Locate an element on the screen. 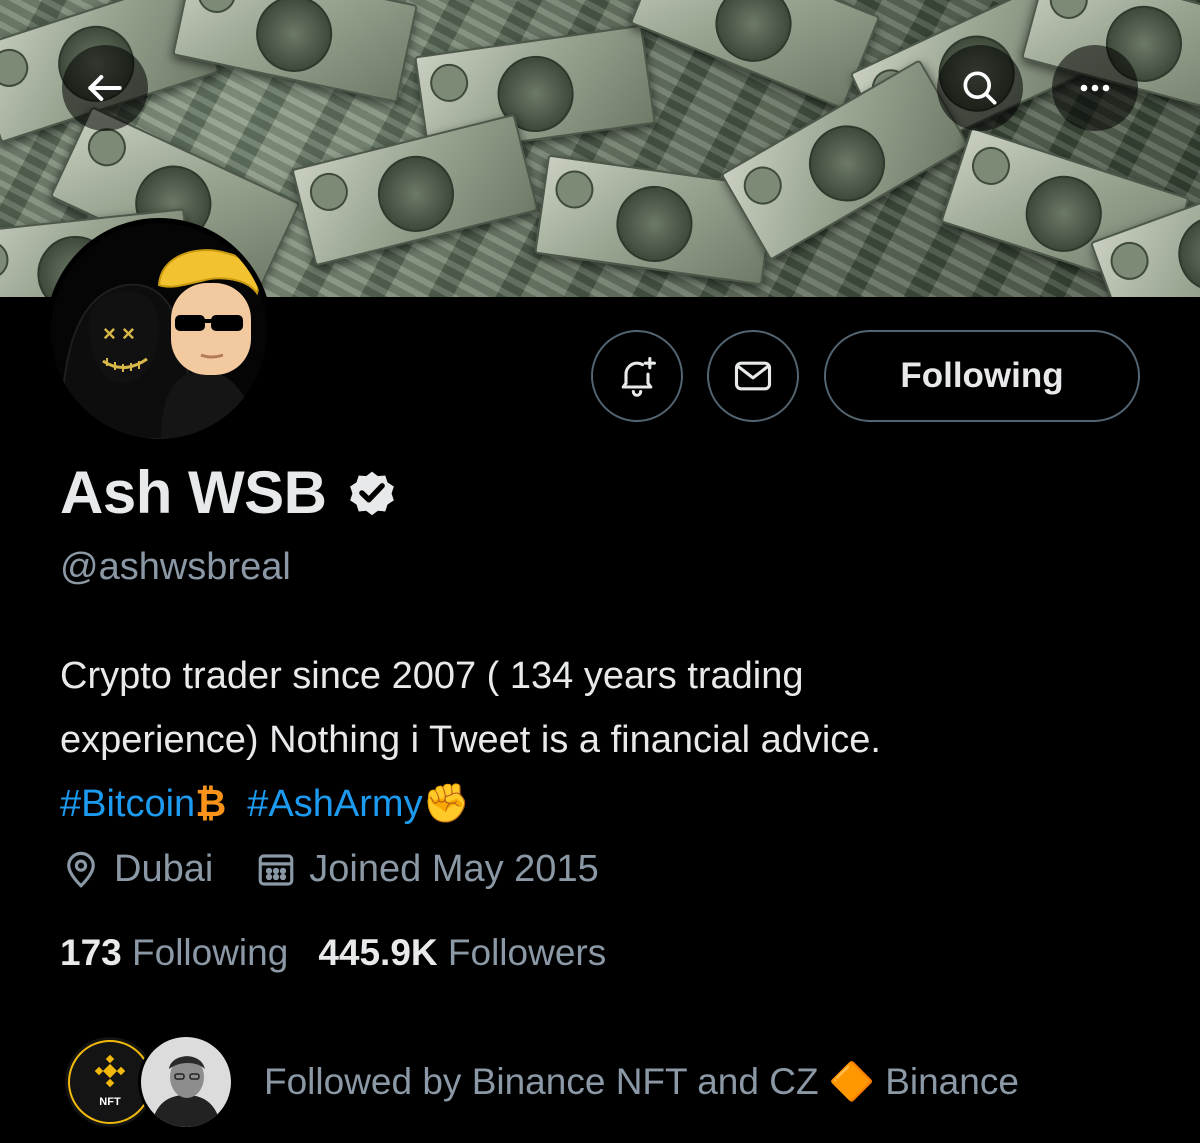 The height and width of the screenshot is (1143, 1200). more-dots-icon is located at coordinates (1095, 88).